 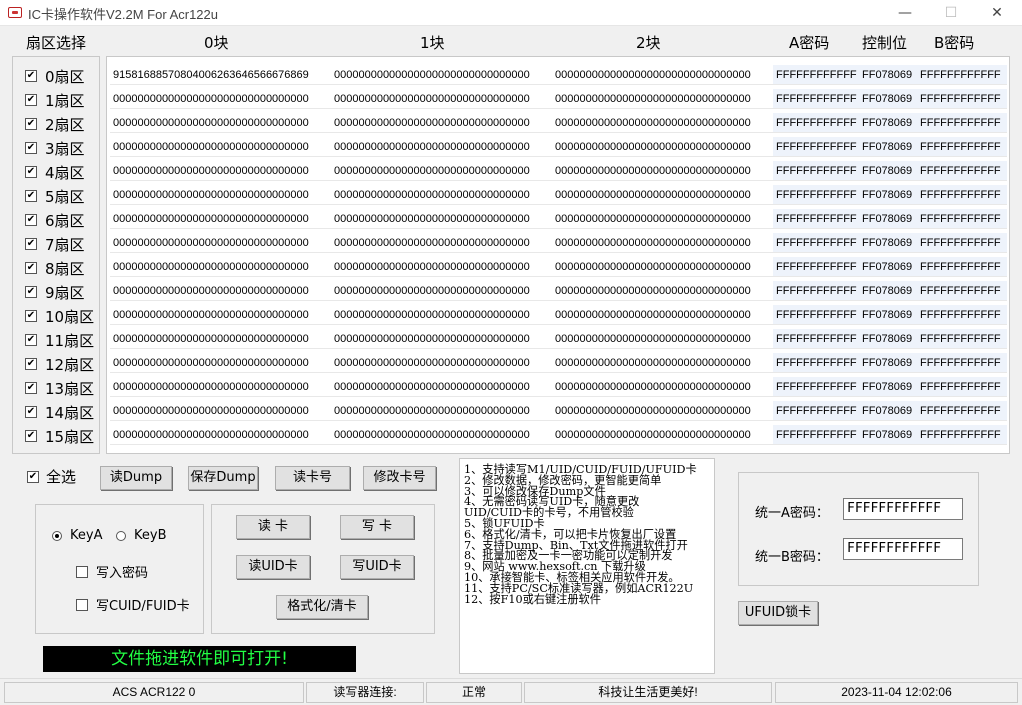 I want to click on sector-10-key-a-cell: FFFFFFFFFFFF, so click(x=816, y=315).